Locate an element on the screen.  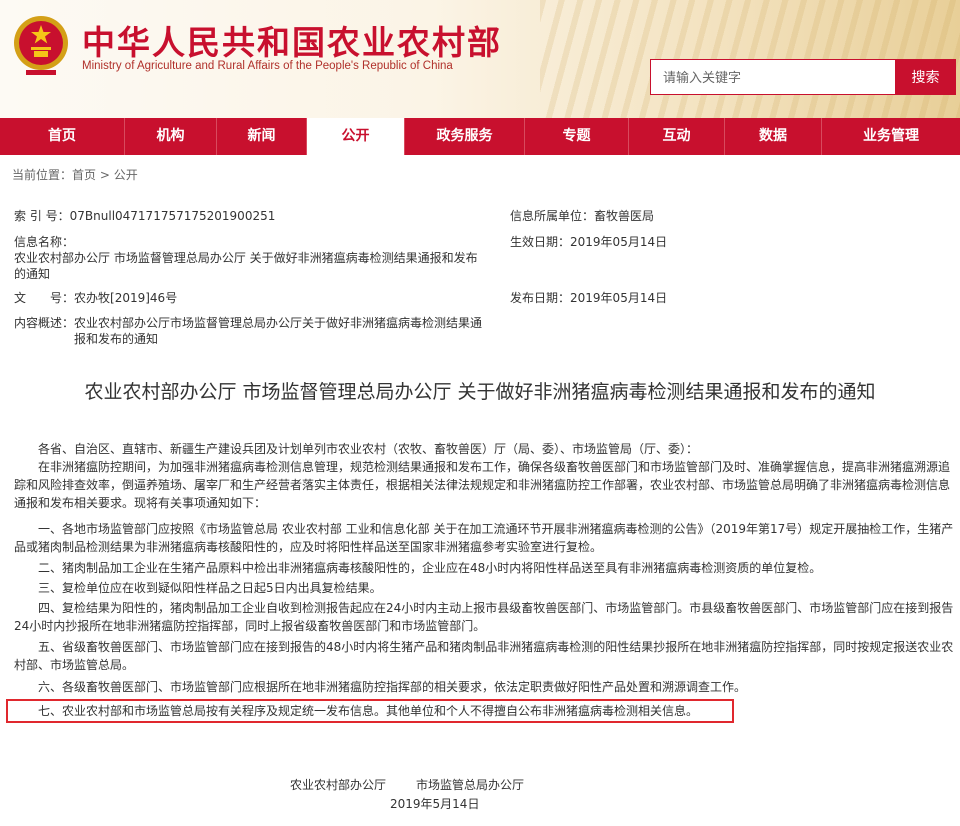
highlight-box is located at coordinates (370, 711).